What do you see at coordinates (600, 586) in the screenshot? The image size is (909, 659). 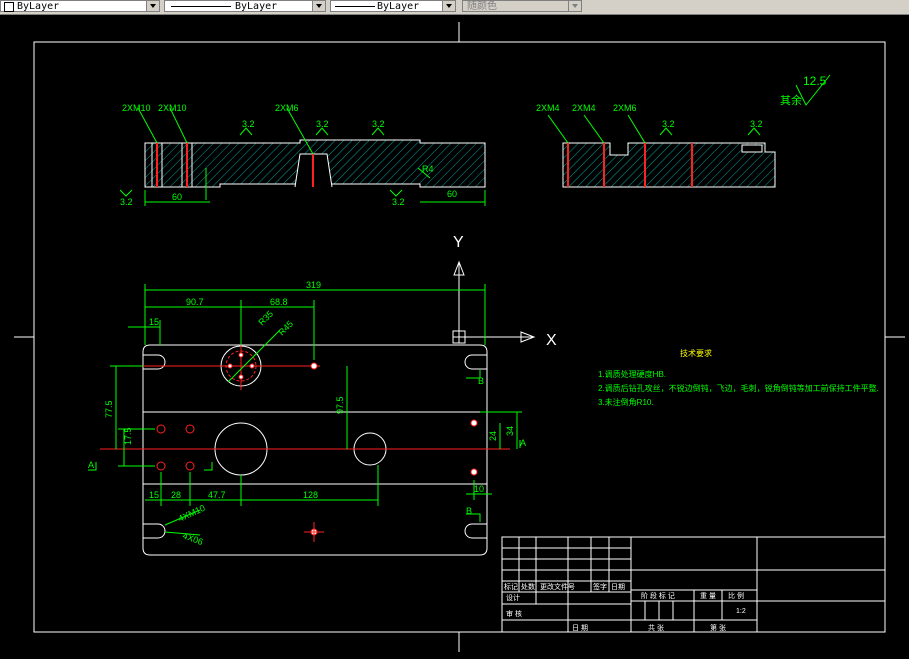 I see `tb-sign: 签字` at bounding box center [600, 586].